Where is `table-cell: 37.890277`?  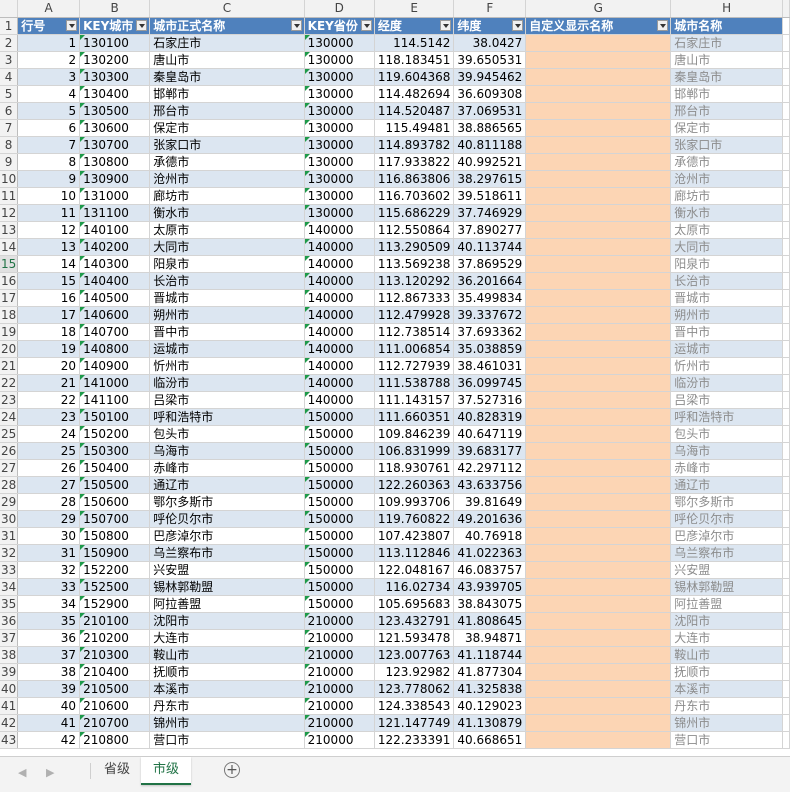 table-cell: 37.890277 is located at coordinates (490, 230).